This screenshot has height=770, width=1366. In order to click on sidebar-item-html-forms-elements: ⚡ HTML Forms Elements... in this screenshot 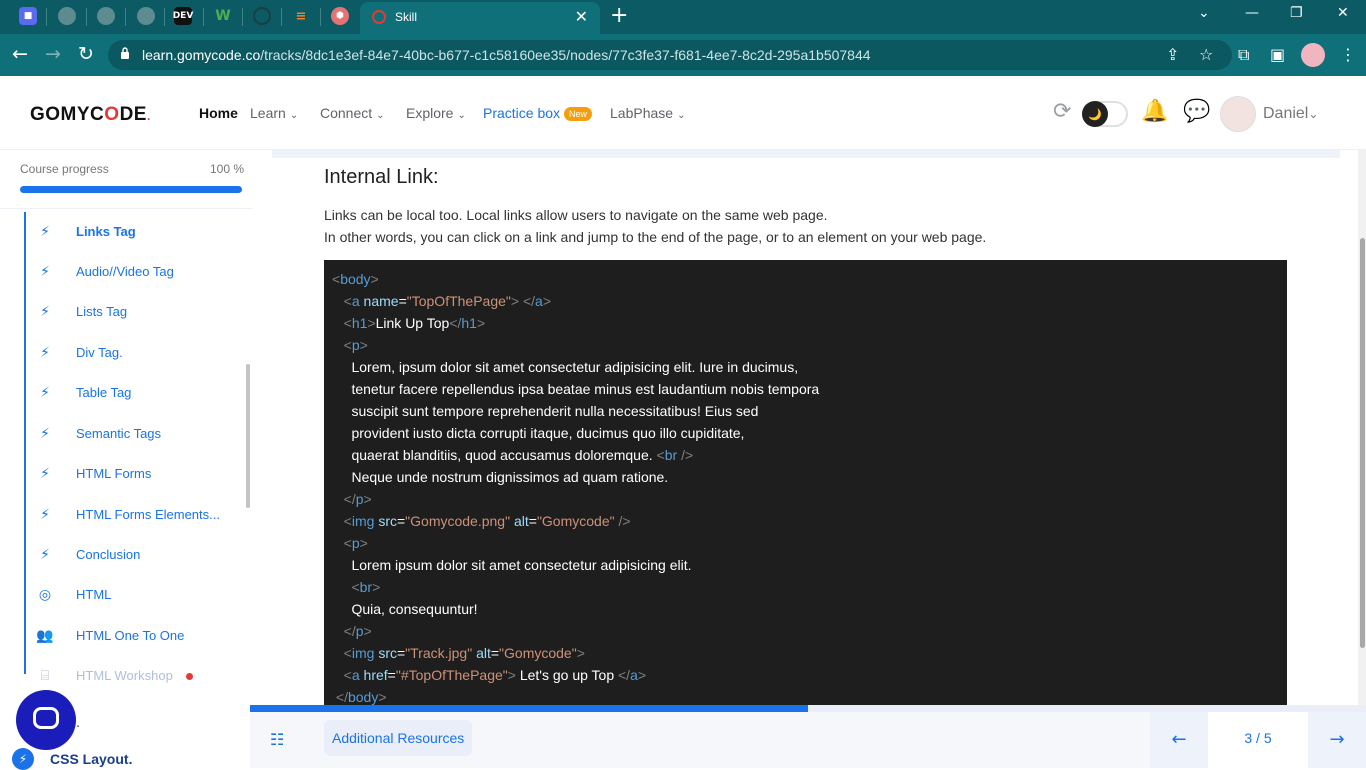, I will do `click(136, 515)`.